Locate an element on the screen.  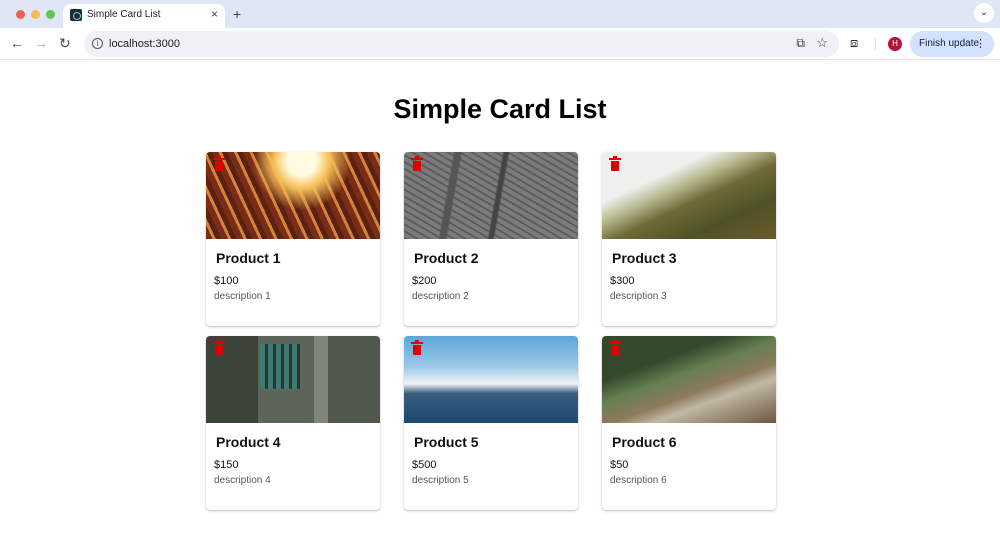
browser-menu-icon: ⋮ is located at coordinates (980, 44).